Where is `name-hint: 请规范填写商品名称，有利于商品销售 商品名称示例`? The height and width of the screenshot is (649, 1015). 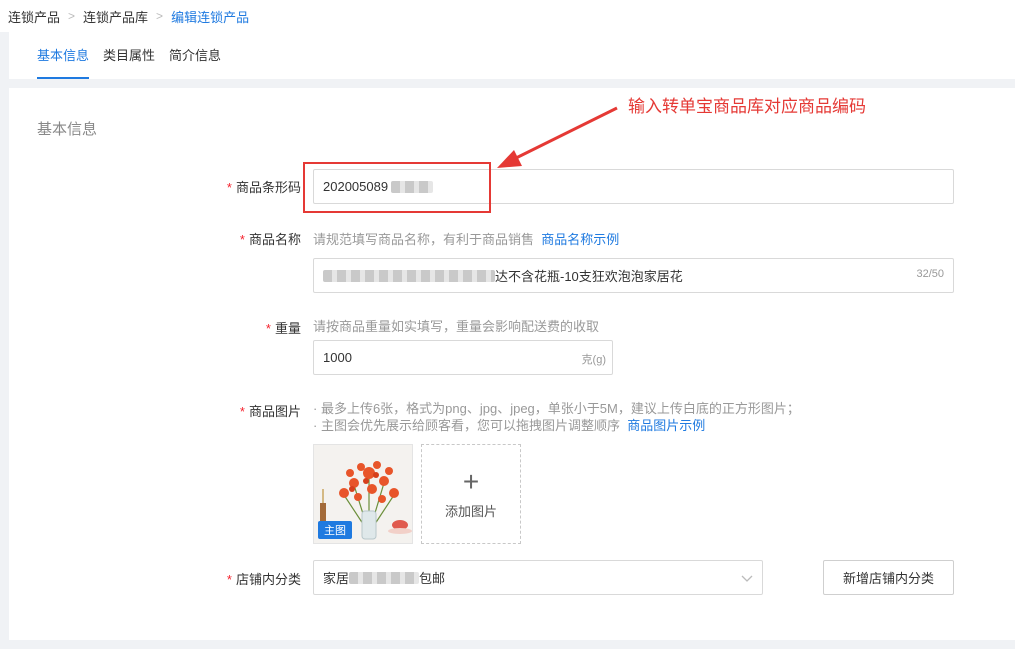 name-hint: 请规范填写商品名称，有利于商品销售 商品名称示例 is located at coordinates (466, 239).